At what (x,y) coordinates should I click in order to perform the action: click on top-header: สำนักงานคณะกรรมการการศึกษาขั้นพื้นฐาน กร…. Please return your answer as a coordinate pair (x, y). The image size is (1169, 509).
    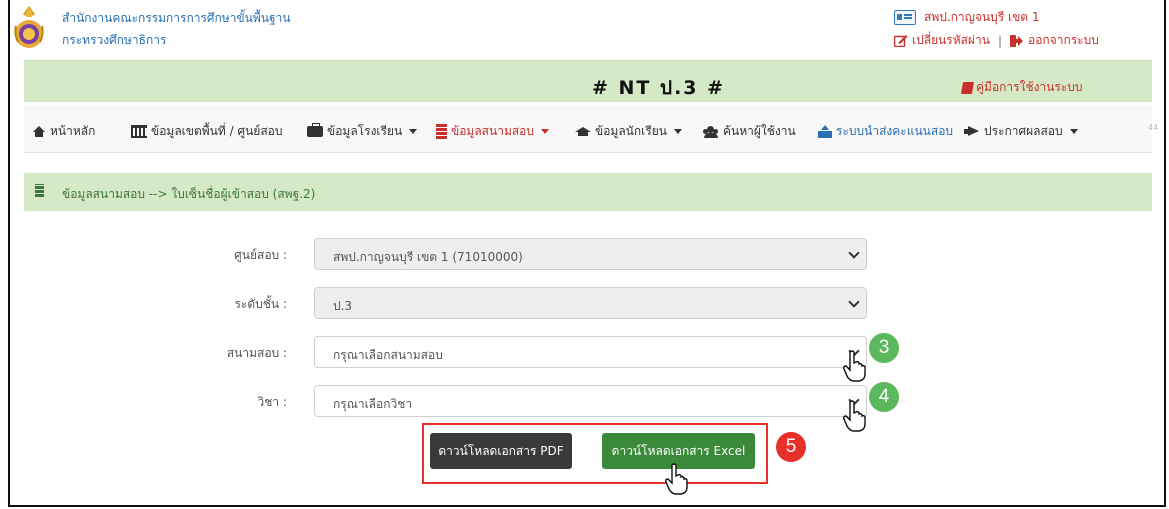
    Looking at the image, I should click on (587, 29).